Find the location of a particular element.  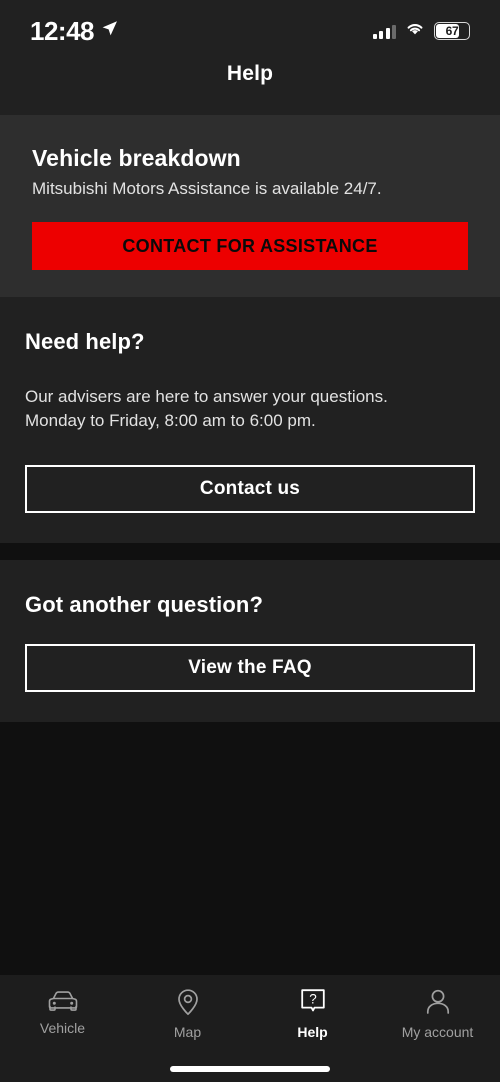

tab-list: Vehicle Map ? Help My account is located at coordinates (250, 1015).